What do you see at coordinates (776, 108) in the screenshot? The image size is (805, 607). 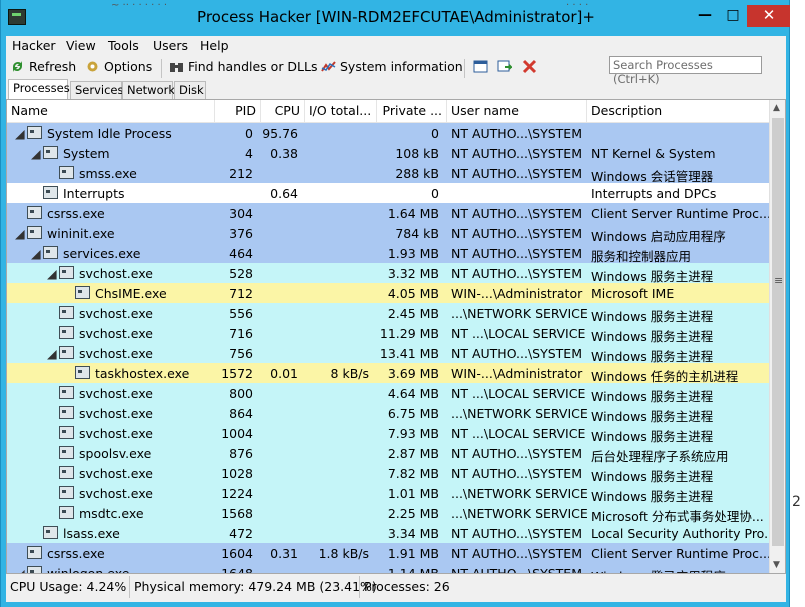 I see `scroll-up-icon: ▲` at bounding box center [776, 108].